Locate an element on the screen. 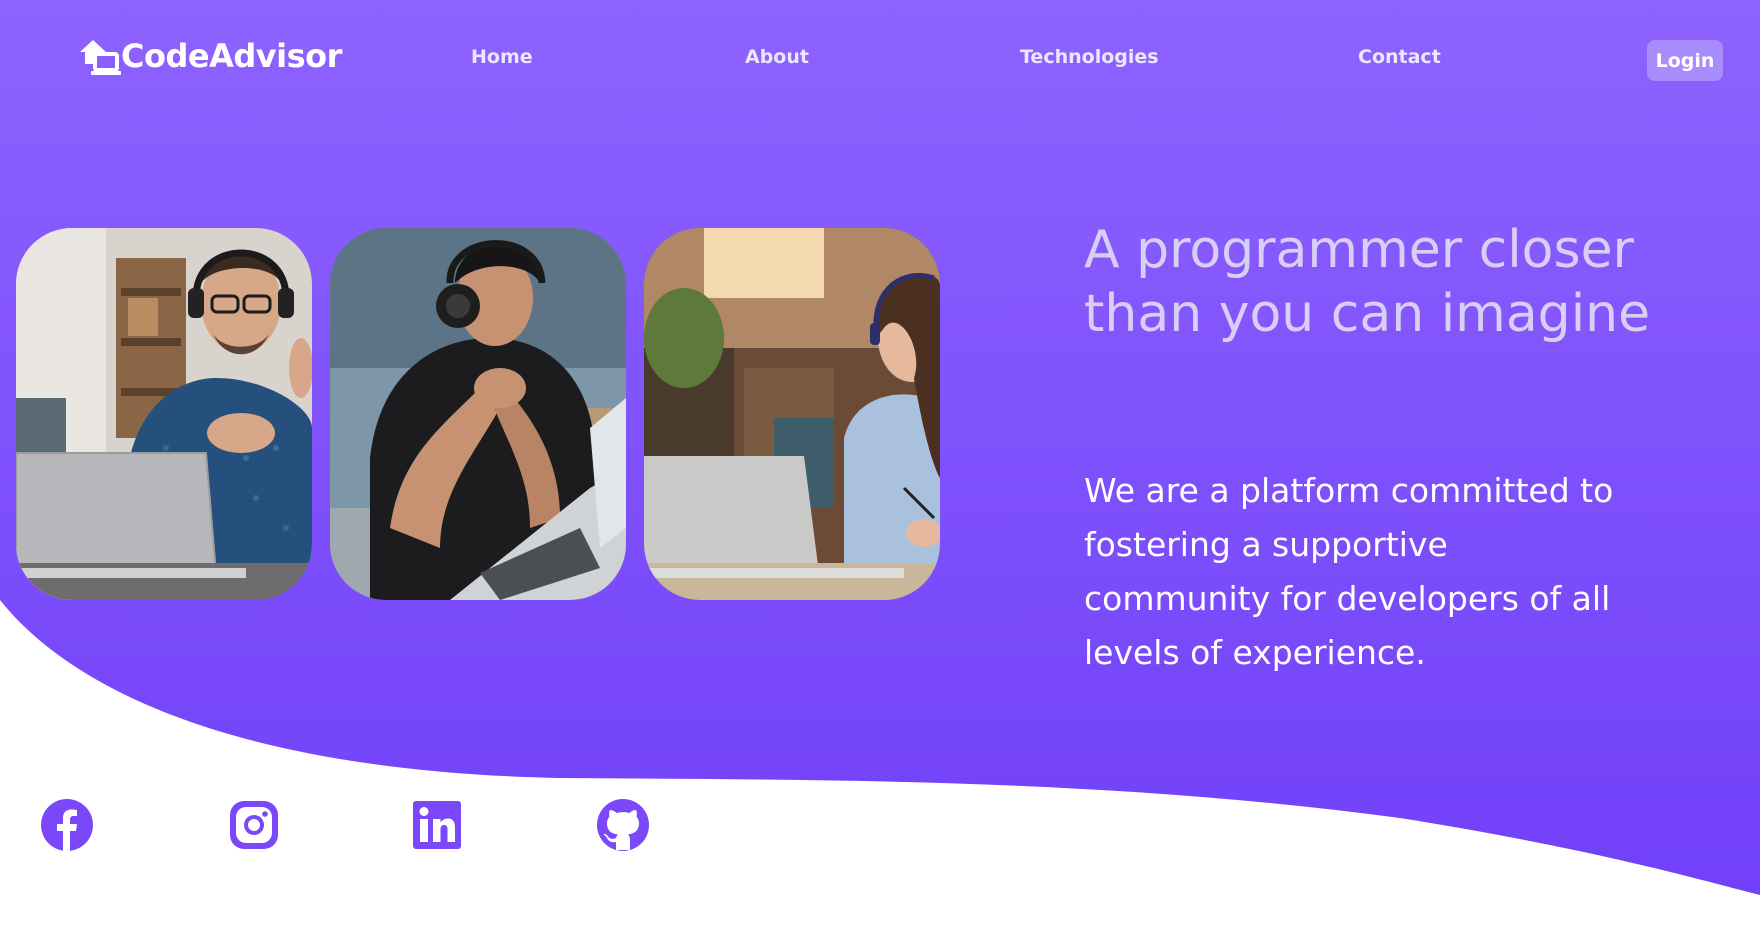  brand-logo: CodeAdvisor is located at coordinates (209, 56).